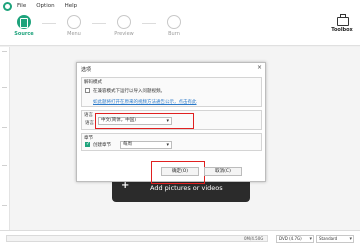 This screenshot has height=246, width=360. What do you see at coordinates (124, 22) in the screenshot?
I see `preview-icon` at bounding box center [124, 22].